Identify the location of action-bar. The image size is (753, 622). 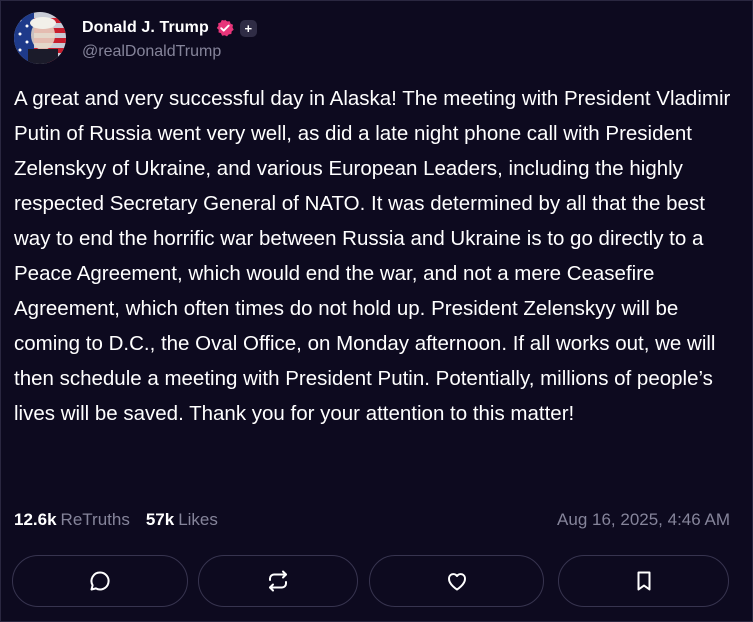
(370, 581).